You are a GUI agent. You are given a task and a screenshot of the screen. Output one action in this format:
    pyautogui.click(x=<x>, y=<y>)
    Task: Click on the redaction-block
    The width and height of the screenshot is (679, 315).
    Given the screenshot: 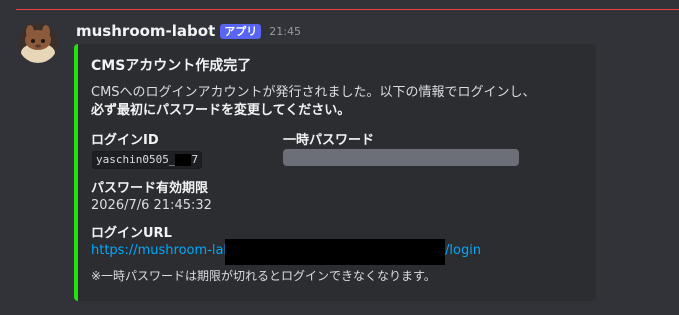 What is the action you would take?
    pyautogui.click(x=183, y=160)
    